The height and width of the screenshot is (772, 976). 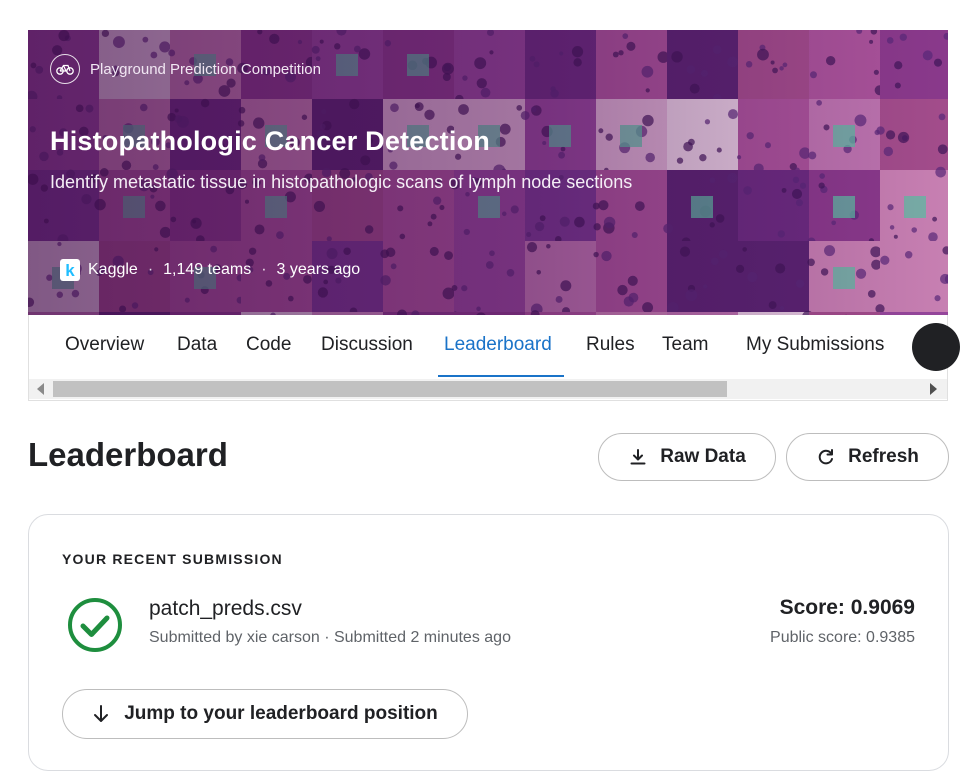 What do you see at coordinates (197, 345) in the screenshot?
I see `tab-data: Data` at bounding box center [197, 345].